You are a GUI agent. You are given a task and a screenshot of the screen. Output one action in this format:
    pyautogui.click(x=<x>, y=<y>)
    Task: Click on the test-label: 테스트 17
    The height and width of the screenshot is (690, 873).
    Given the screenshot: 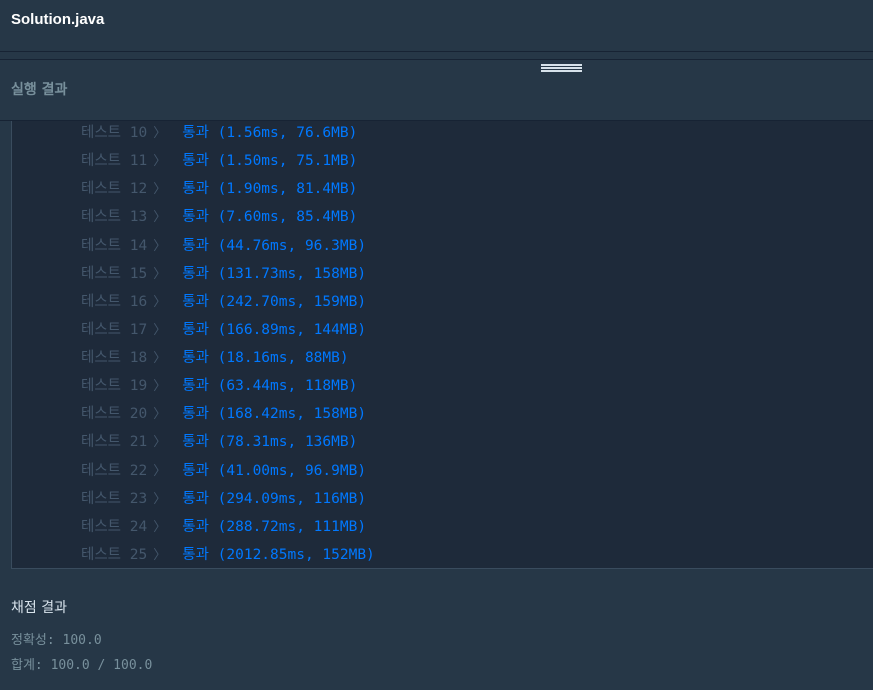 What is the action you would take?
    pyautogui.click(x=114, y=329)
    